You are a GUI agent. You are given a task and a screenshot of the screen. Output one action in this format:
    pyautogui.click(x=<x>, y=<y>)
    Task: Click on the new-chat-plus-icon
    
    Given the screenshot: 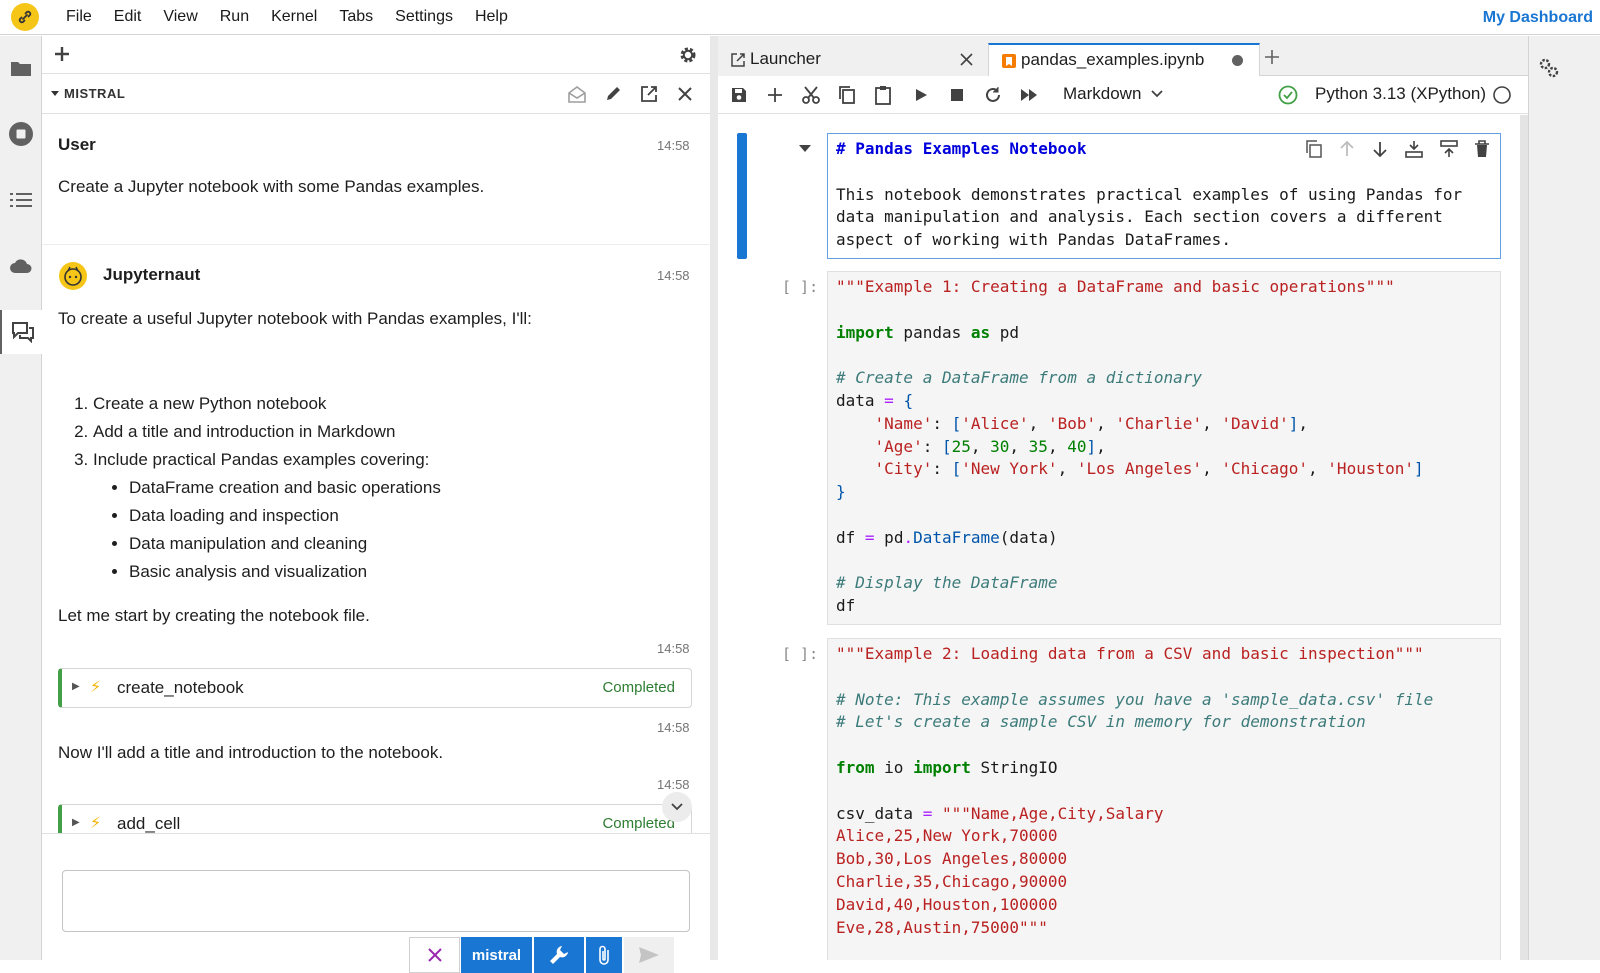 What is the action you would take?
    pyautogui.click(x=62, y=54)
    